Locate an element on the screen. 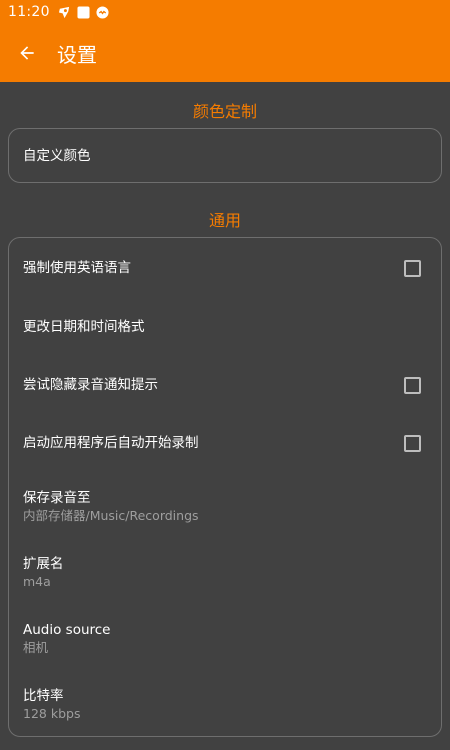 Image resolution: width=450 pixels, height=750 pixels. pref-title: 更改日期和时间格式 is located at coordinates (84, 327).